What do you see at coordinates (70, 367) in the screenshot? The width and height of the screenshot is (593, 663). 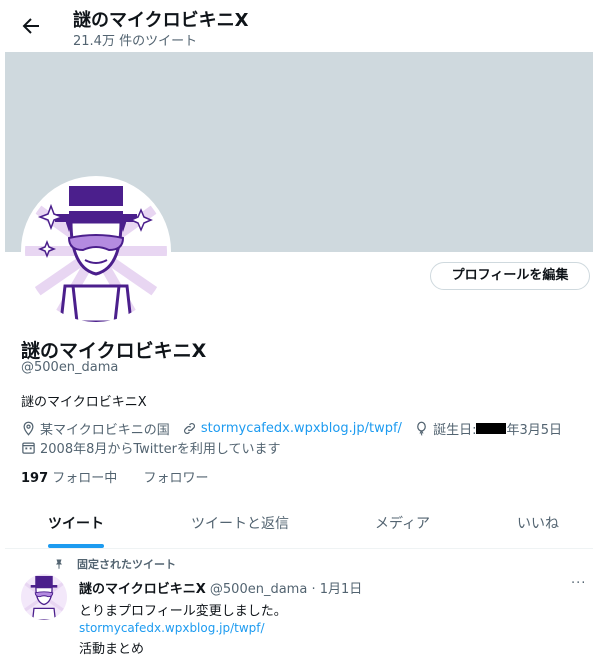 I see `profile-handle: @500en_dama` at bounding box center [70, 367].